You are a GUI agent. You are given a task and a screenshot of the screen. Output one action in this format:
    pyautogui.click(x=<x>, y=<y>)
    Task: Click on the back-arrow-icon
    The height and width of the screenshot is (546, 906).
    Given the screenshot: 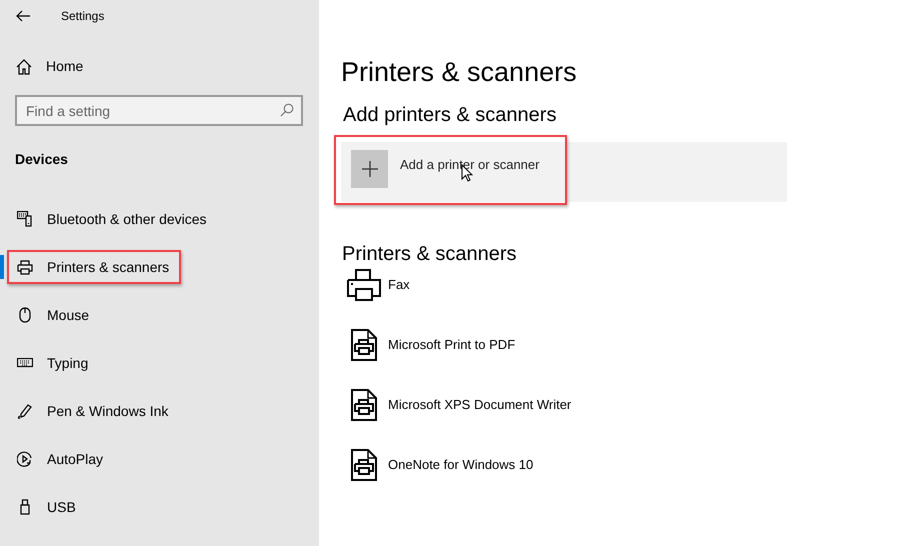 What is the action you would take?
    pyautogui.click(x=23, y=16)
    